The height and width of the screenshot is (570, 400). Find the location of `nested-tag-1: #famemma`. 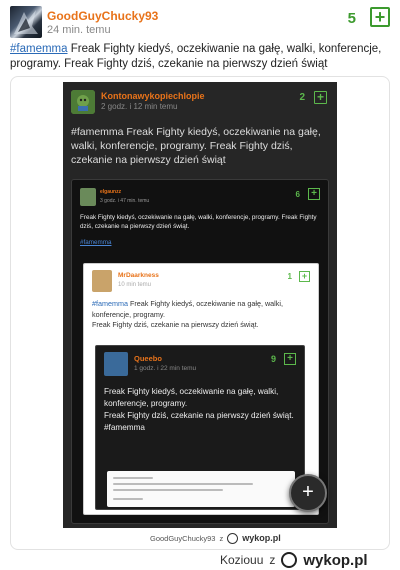

nested-tag-1: #famemma is located at coordinates (96, 242).